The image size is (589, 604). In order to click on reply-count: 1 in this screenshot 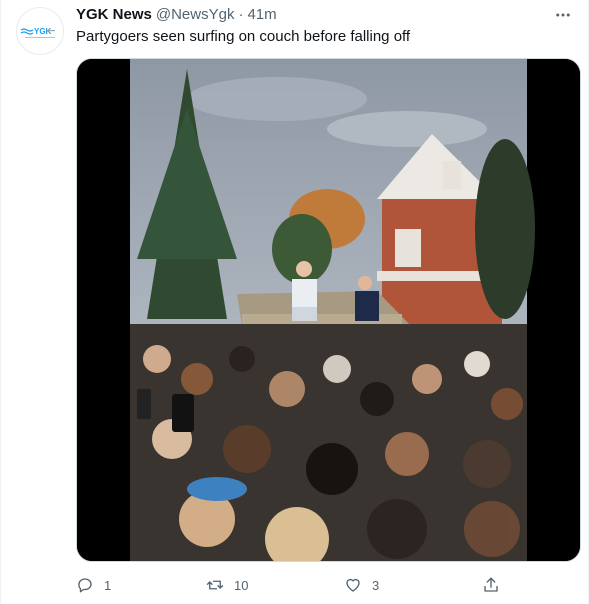, I will do `click(108, 585)`.